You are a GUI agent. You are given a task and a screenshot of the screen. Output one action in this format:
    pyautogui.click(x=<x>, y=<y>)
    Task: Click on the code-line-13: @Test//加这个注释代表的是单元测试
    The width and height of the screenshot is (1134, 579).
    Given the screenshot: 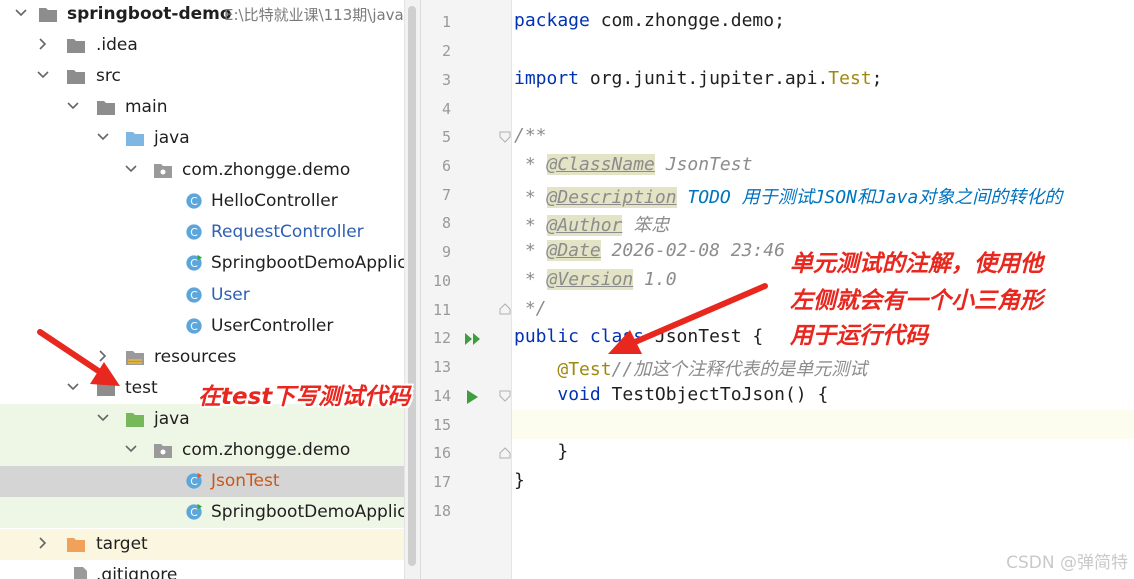 What is the action you would take?
    pyautogui.click(x=690, y=368)
    